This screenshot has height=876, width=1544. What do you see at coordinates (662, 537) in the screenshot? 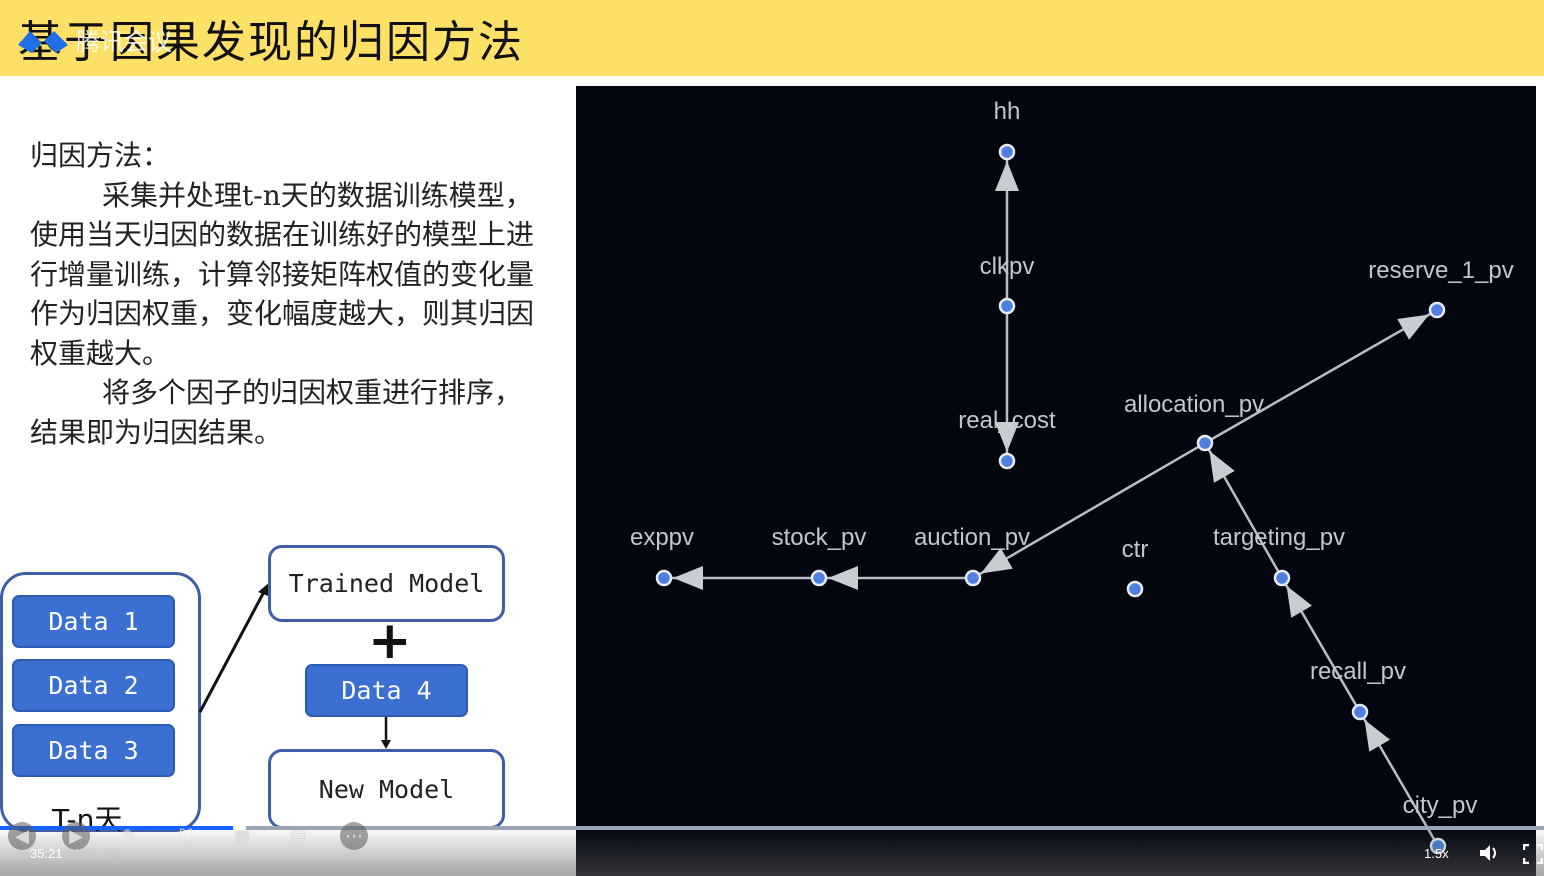
I see `node-label-exppv: exppv` at bounding box center [662, 537].